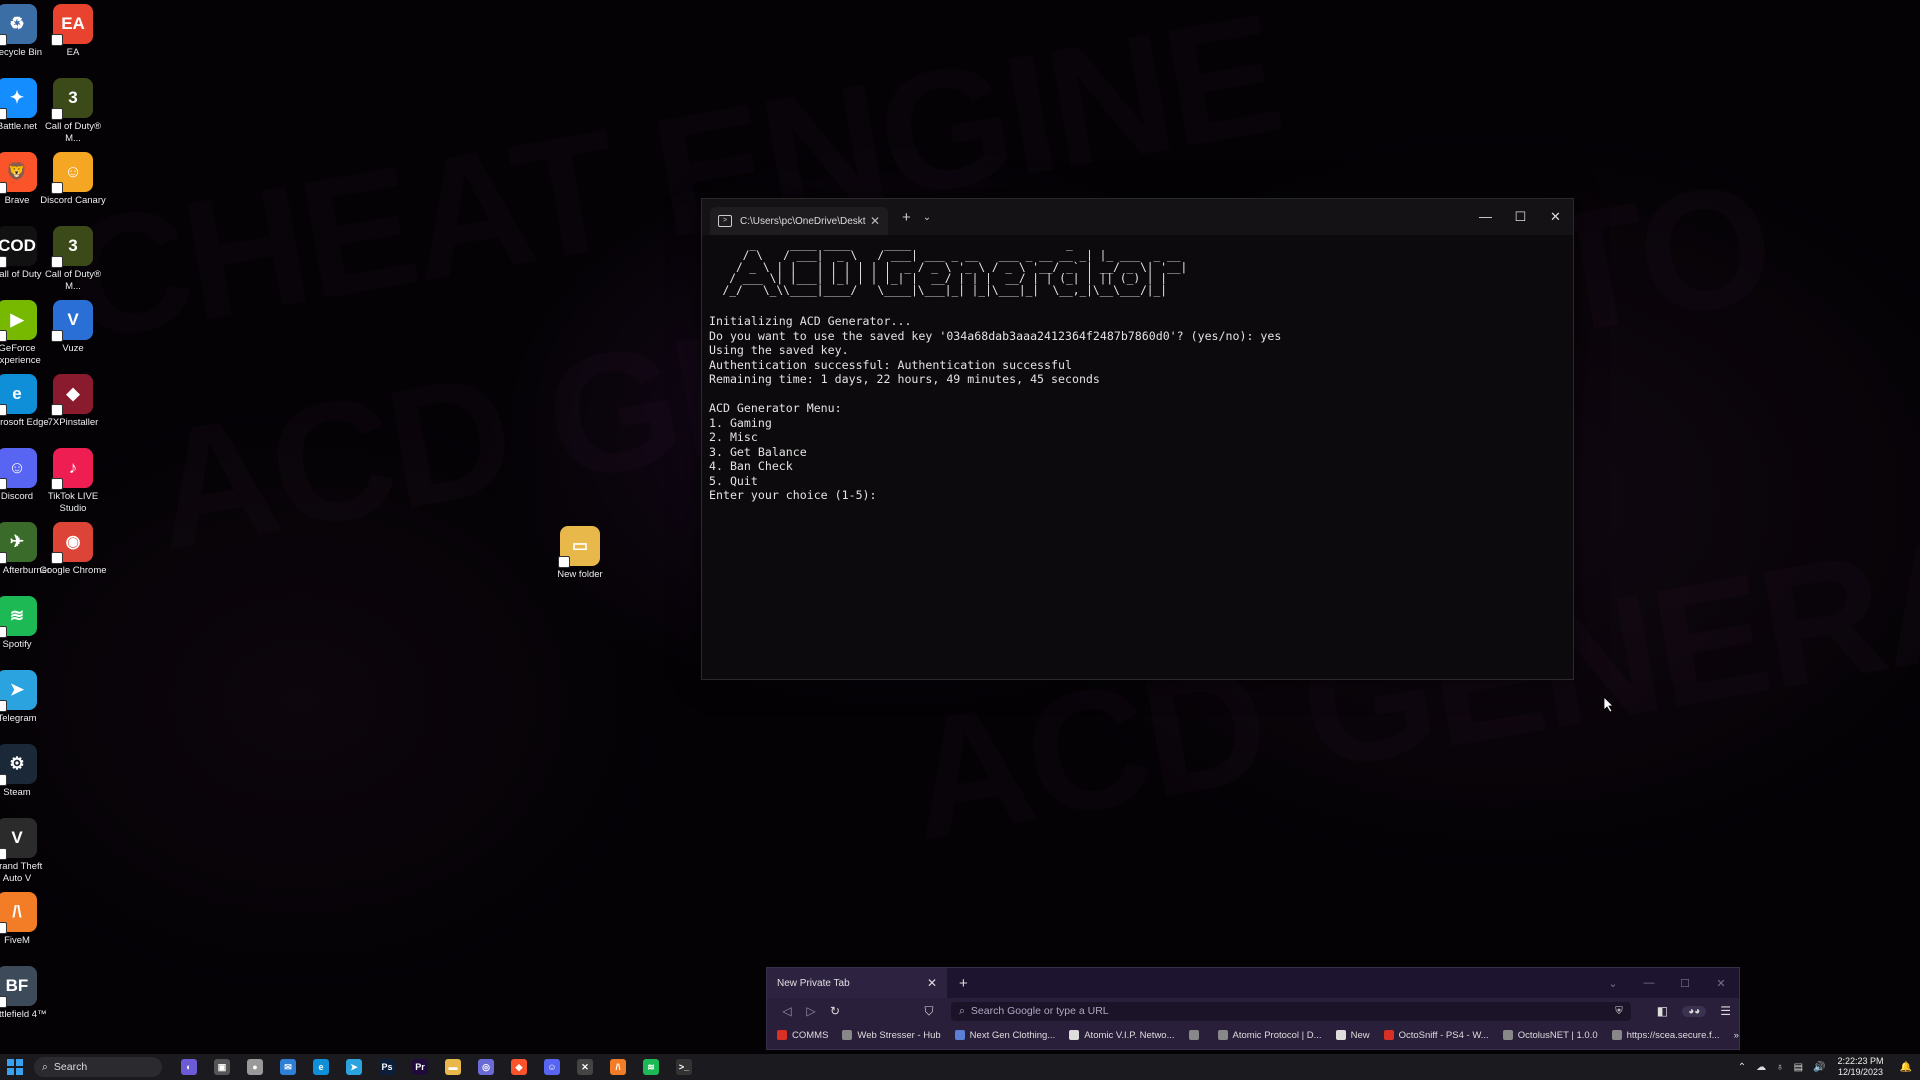  Describe the element at coordinates (891, 1035) in the screenshot. I see `bookmark-item: Web Stresser - Hub` at that location.